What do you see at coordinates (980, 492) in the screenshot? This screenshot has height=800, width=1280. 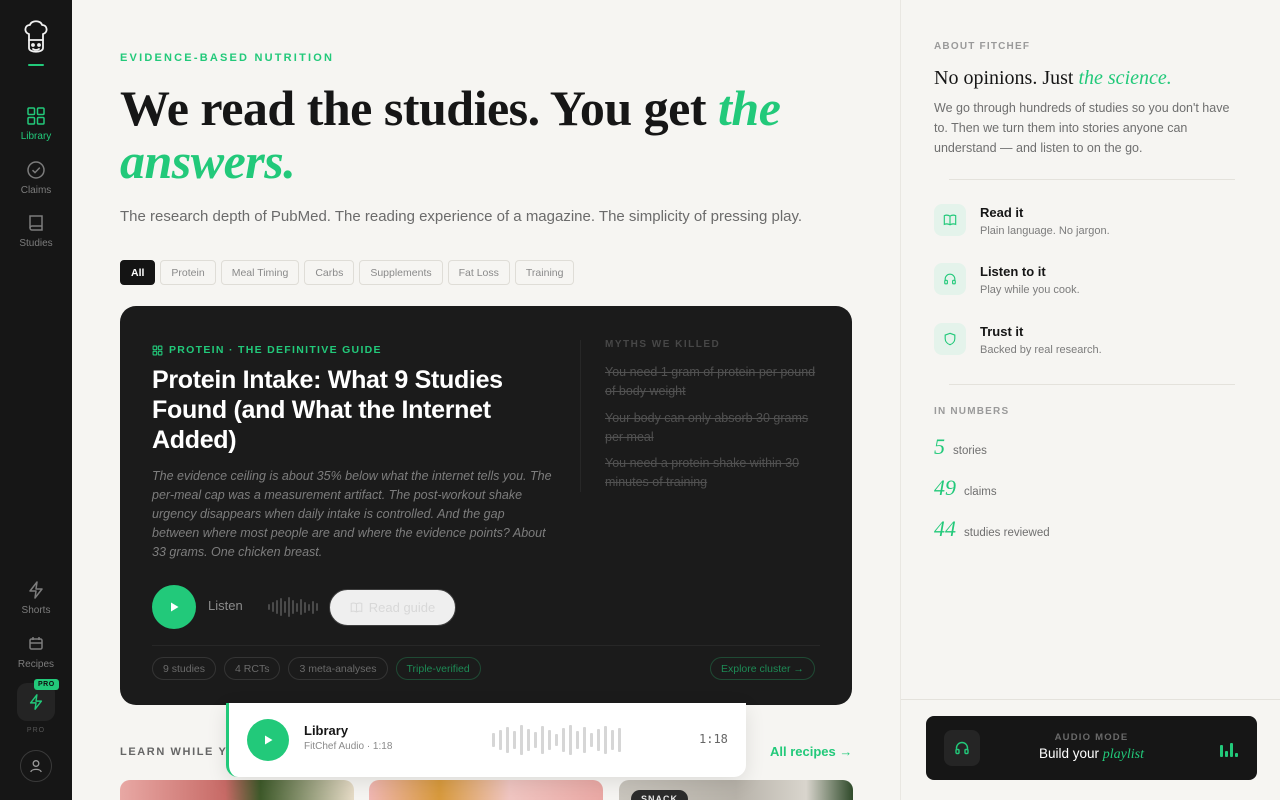 I see `stat-label: claims` at bounding box center [980, 492].